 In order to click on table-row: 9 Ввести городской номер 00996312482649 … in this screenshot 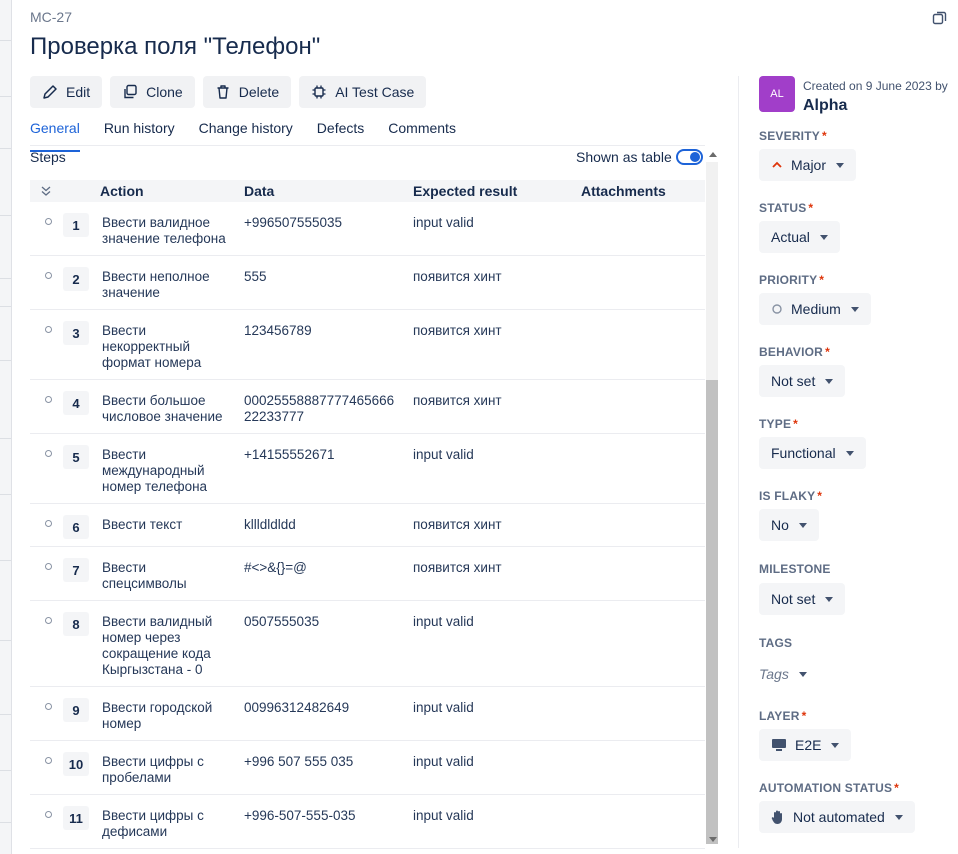, I will do `click(367, 714)`.